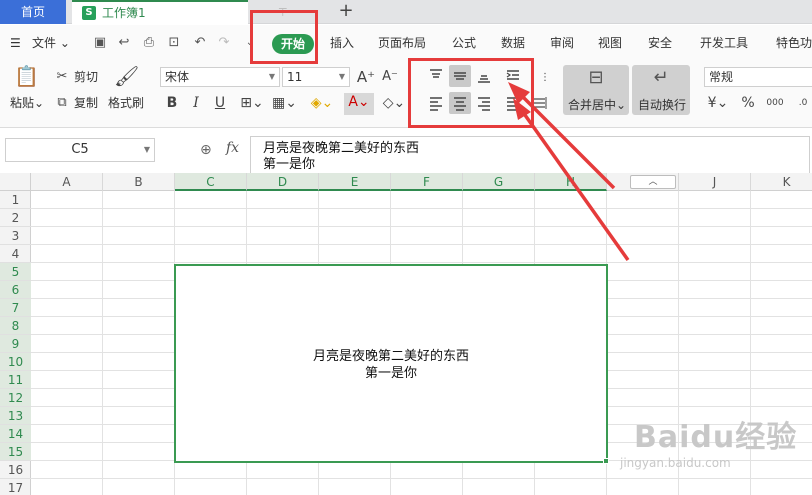 The width and height of the screenshot is (812, 495). What do you see at coordinates (675, 463) in the screenshot?
I see `watermark-url: jingyan.baidu.com` at bounding box center [675, 463].